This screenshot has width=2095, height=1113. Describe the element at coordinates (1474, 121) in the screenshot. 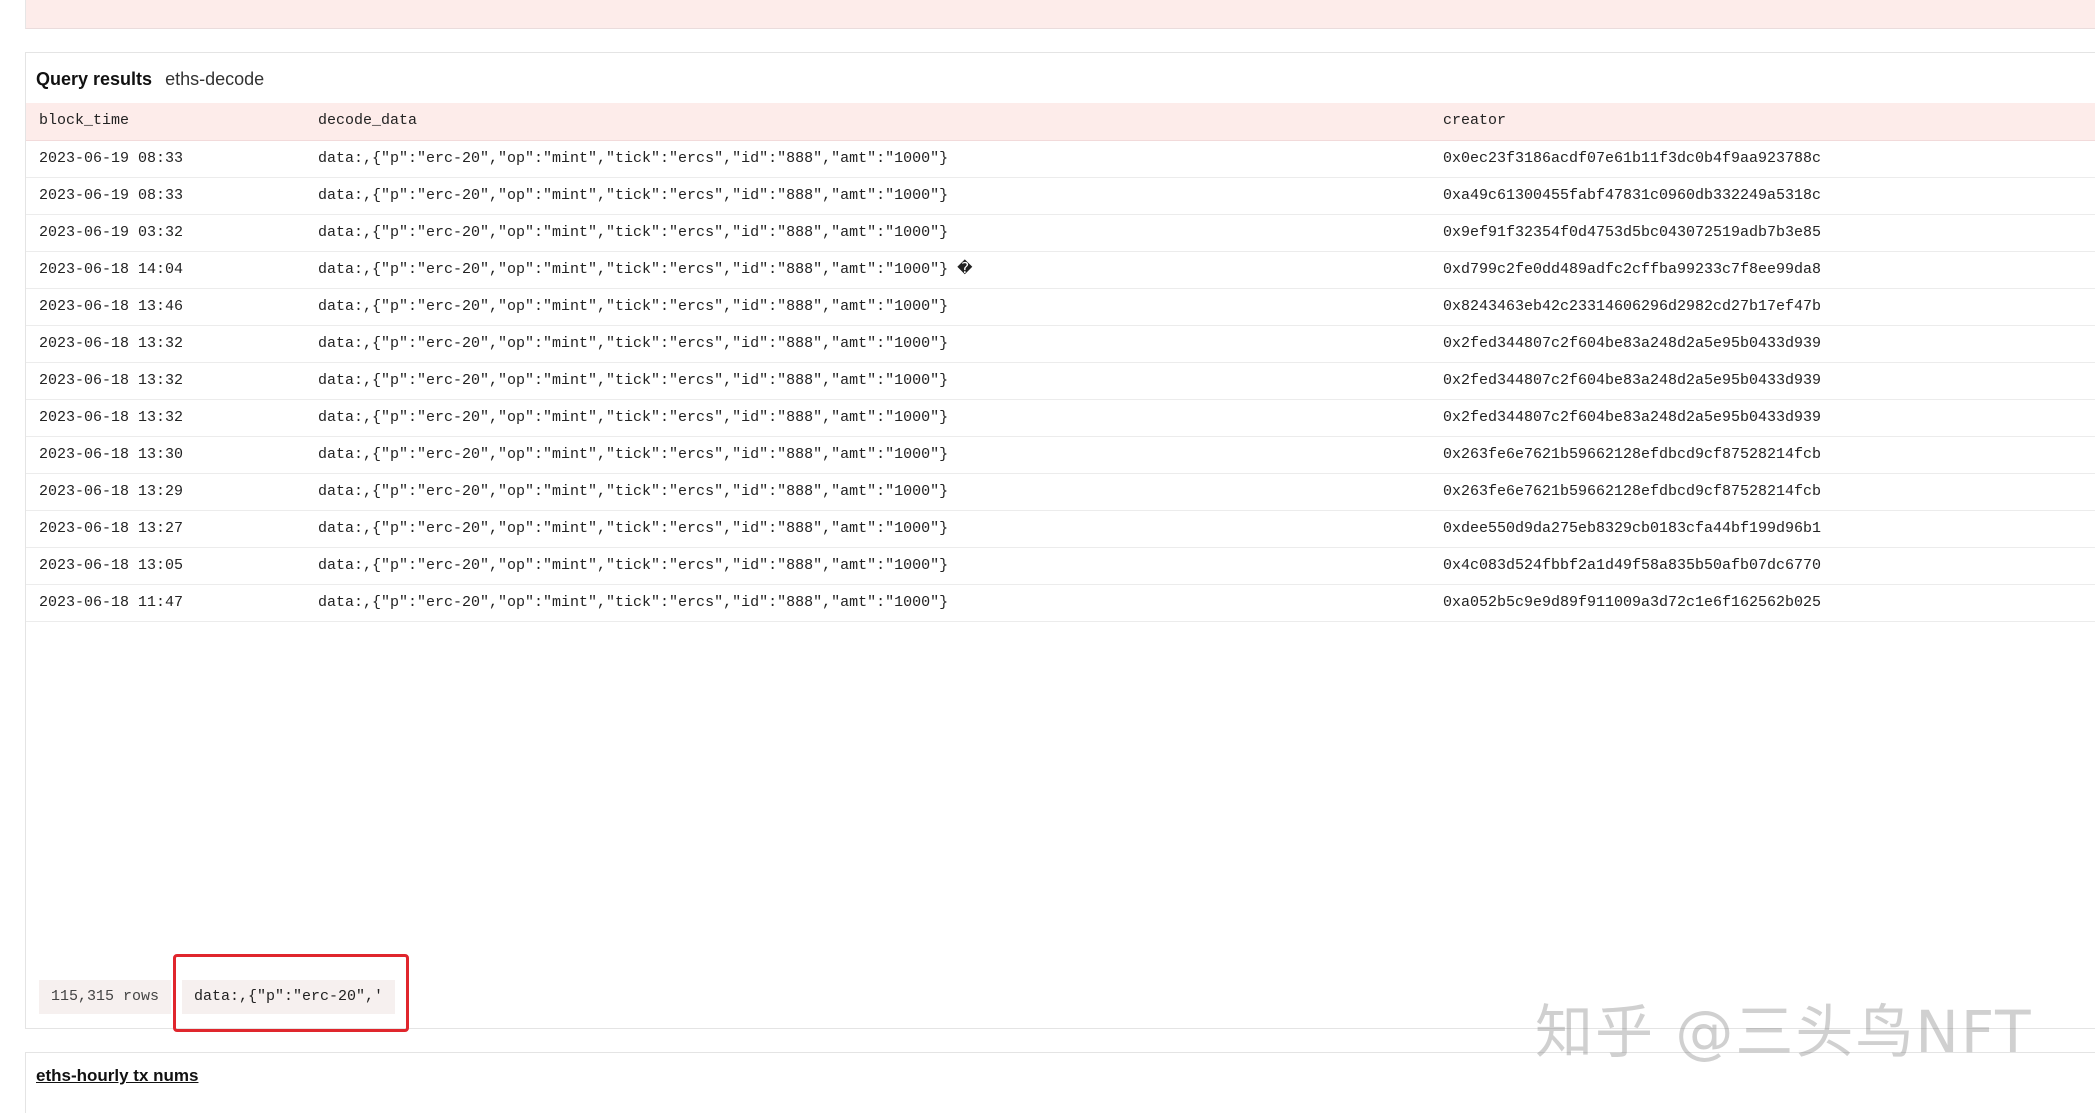

I see `column-header-creator: creator` at that location.